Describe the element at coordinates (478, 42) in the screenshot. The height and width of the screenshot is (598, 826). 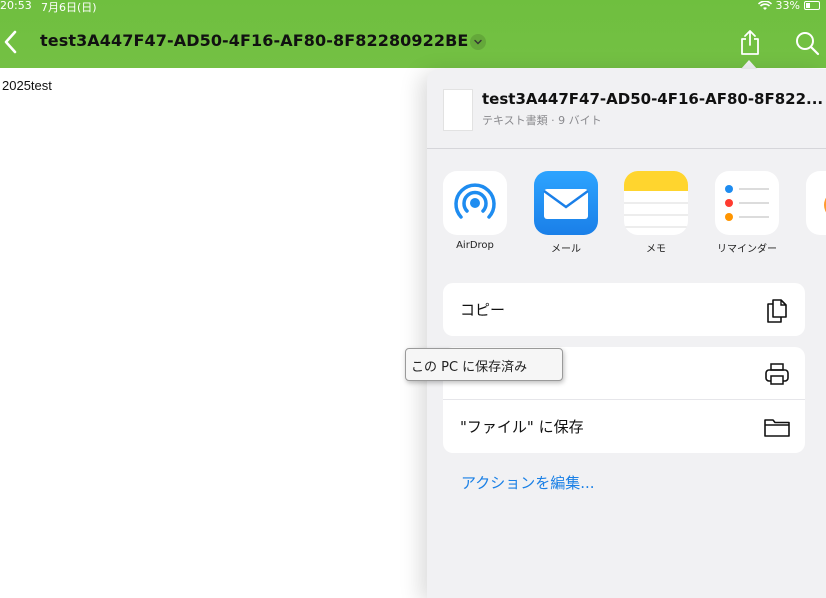
I see `title-menu-chevron-icon` at that location.